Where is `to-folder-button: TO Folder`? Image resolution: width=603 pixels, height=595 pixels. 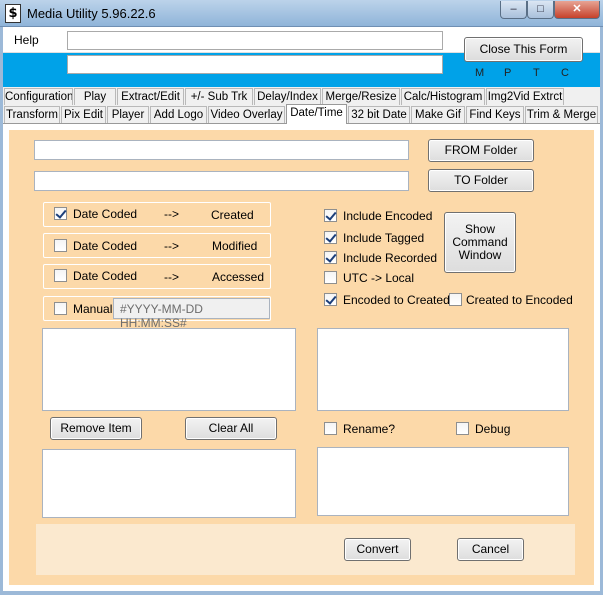 to-folder-button: TO Folder is located at coordinates (481, 180).